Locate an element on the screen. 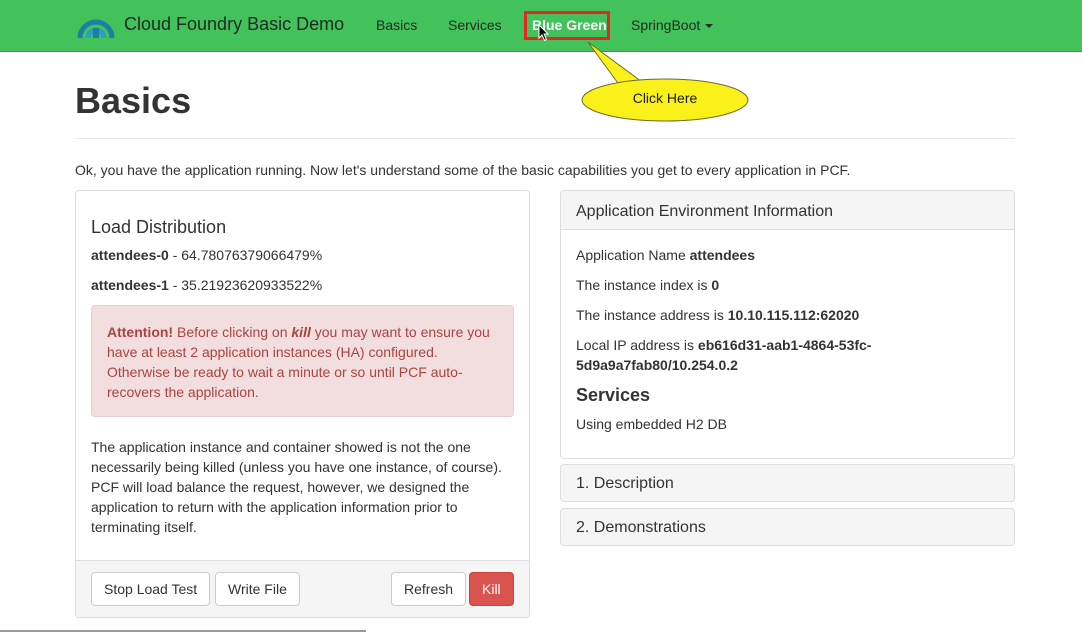  demonstrations-title: 2. Demonstrations is located at coordinates (641, 527).